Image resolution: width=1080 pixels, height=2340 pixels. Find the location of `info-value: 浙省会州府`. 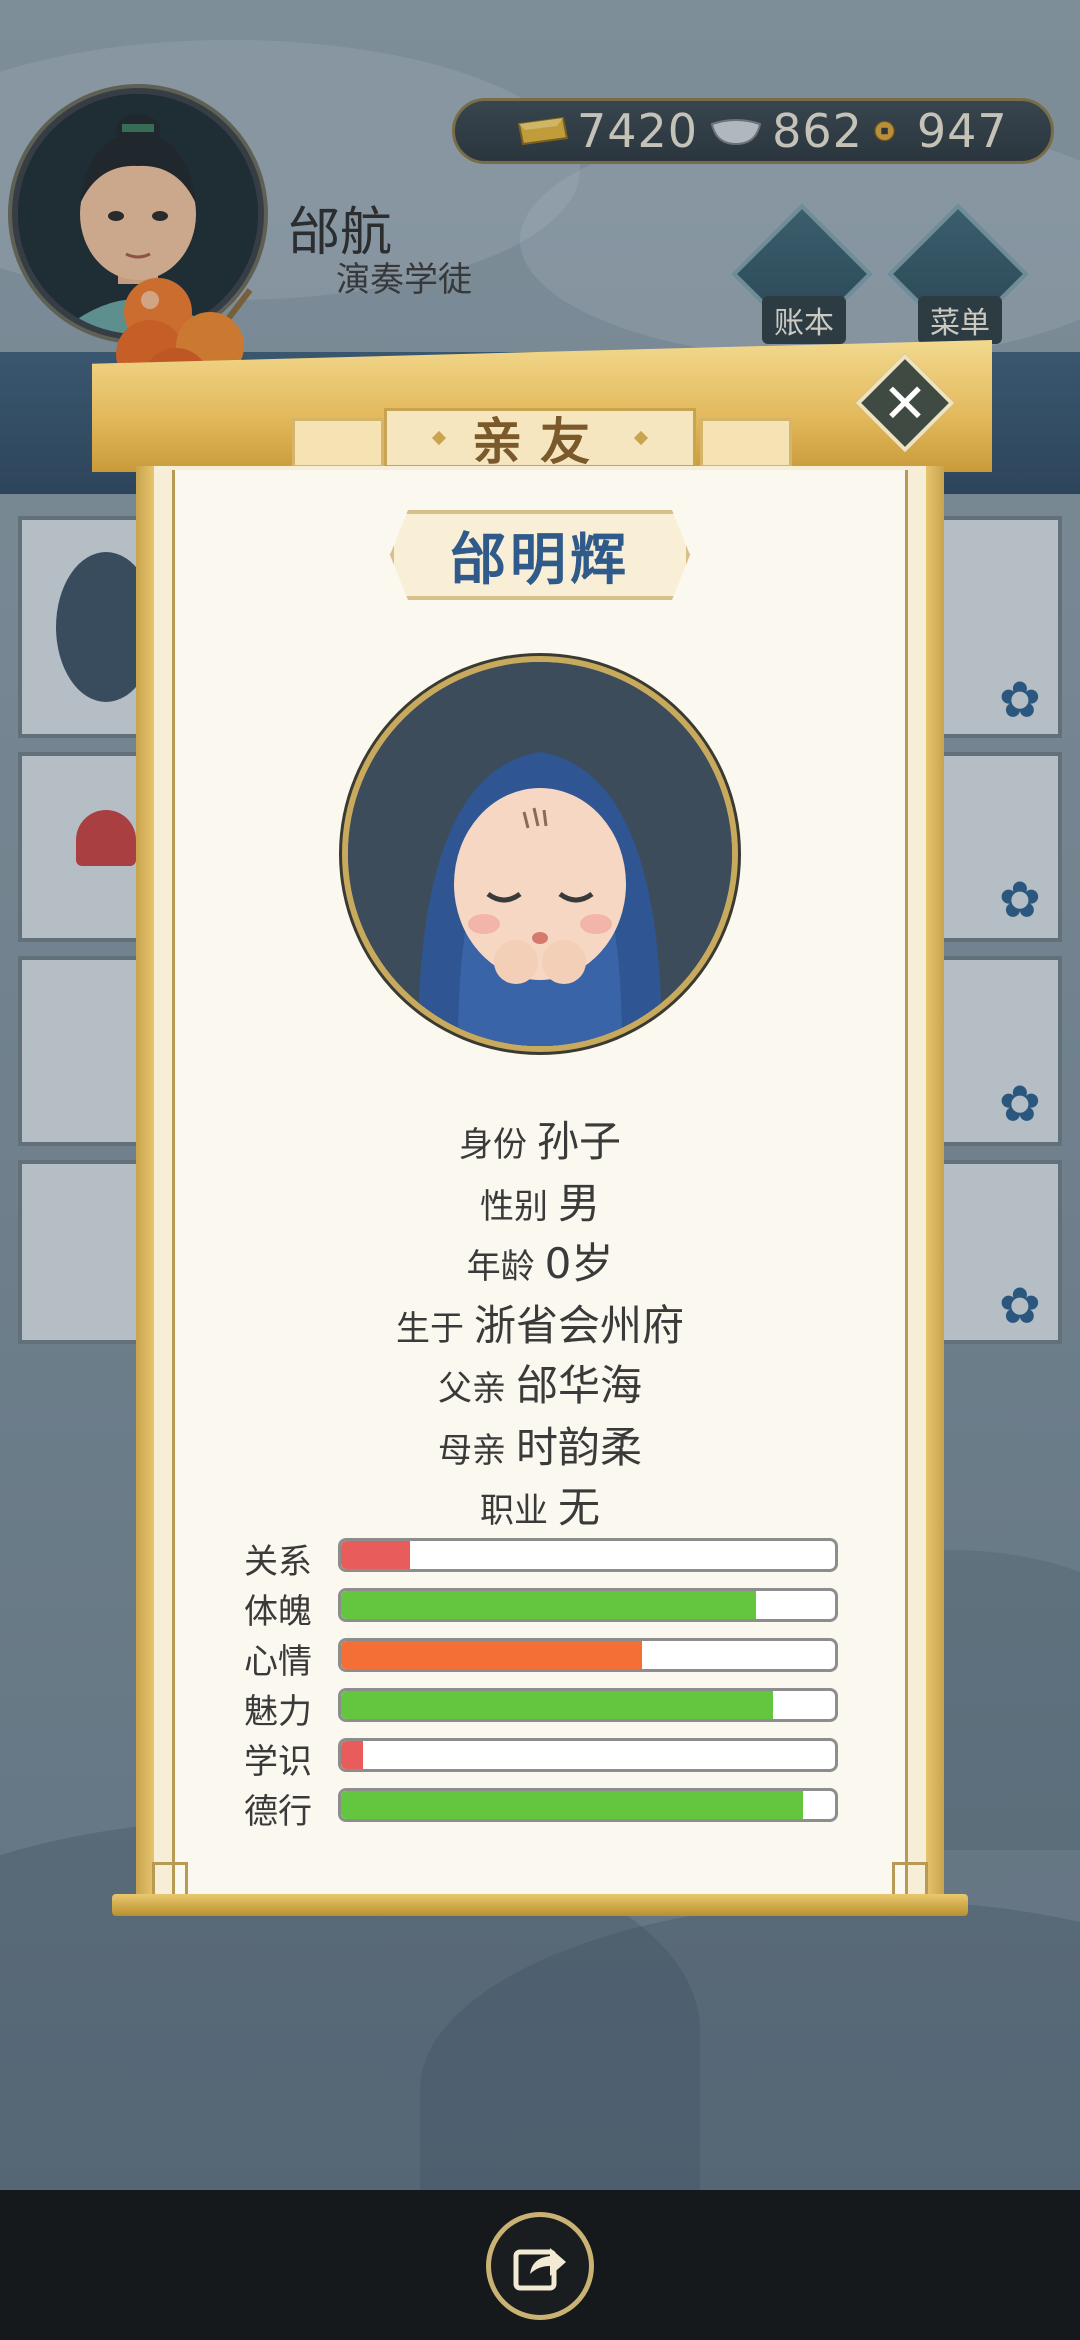

info-value: 浙省会州府 is located at coordinates (578, 1325).